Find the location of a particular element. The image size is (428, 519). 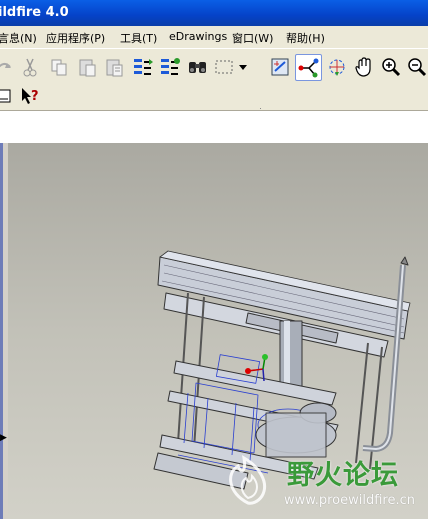

menu-help: 帮助(H) is located at coordinates (305, 38).